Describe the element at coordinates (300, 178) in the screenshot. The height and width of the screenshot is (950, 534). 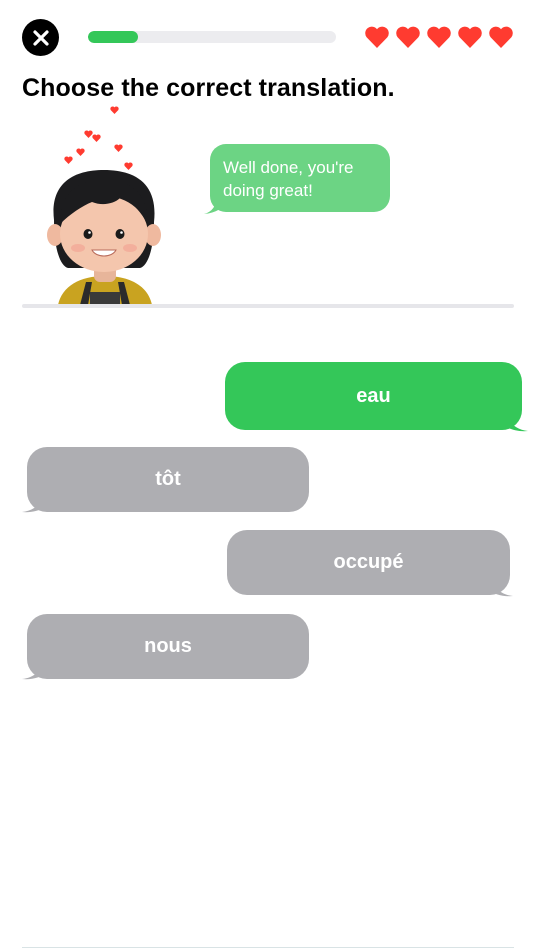
I see `feedback-speech-bubble: Well done, you're doing great!` at that location.